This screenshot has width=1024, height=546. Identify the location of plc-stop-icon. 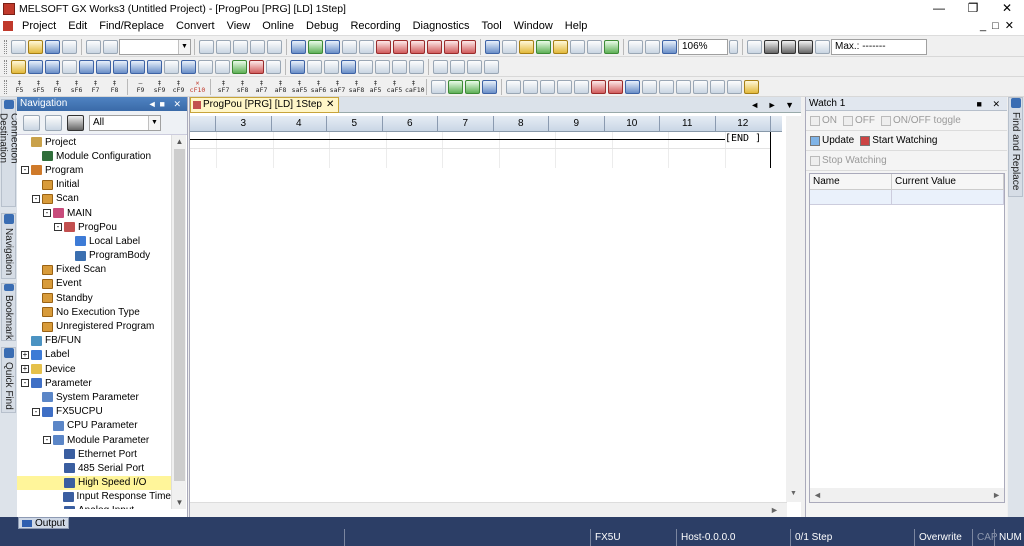
(771, 46).